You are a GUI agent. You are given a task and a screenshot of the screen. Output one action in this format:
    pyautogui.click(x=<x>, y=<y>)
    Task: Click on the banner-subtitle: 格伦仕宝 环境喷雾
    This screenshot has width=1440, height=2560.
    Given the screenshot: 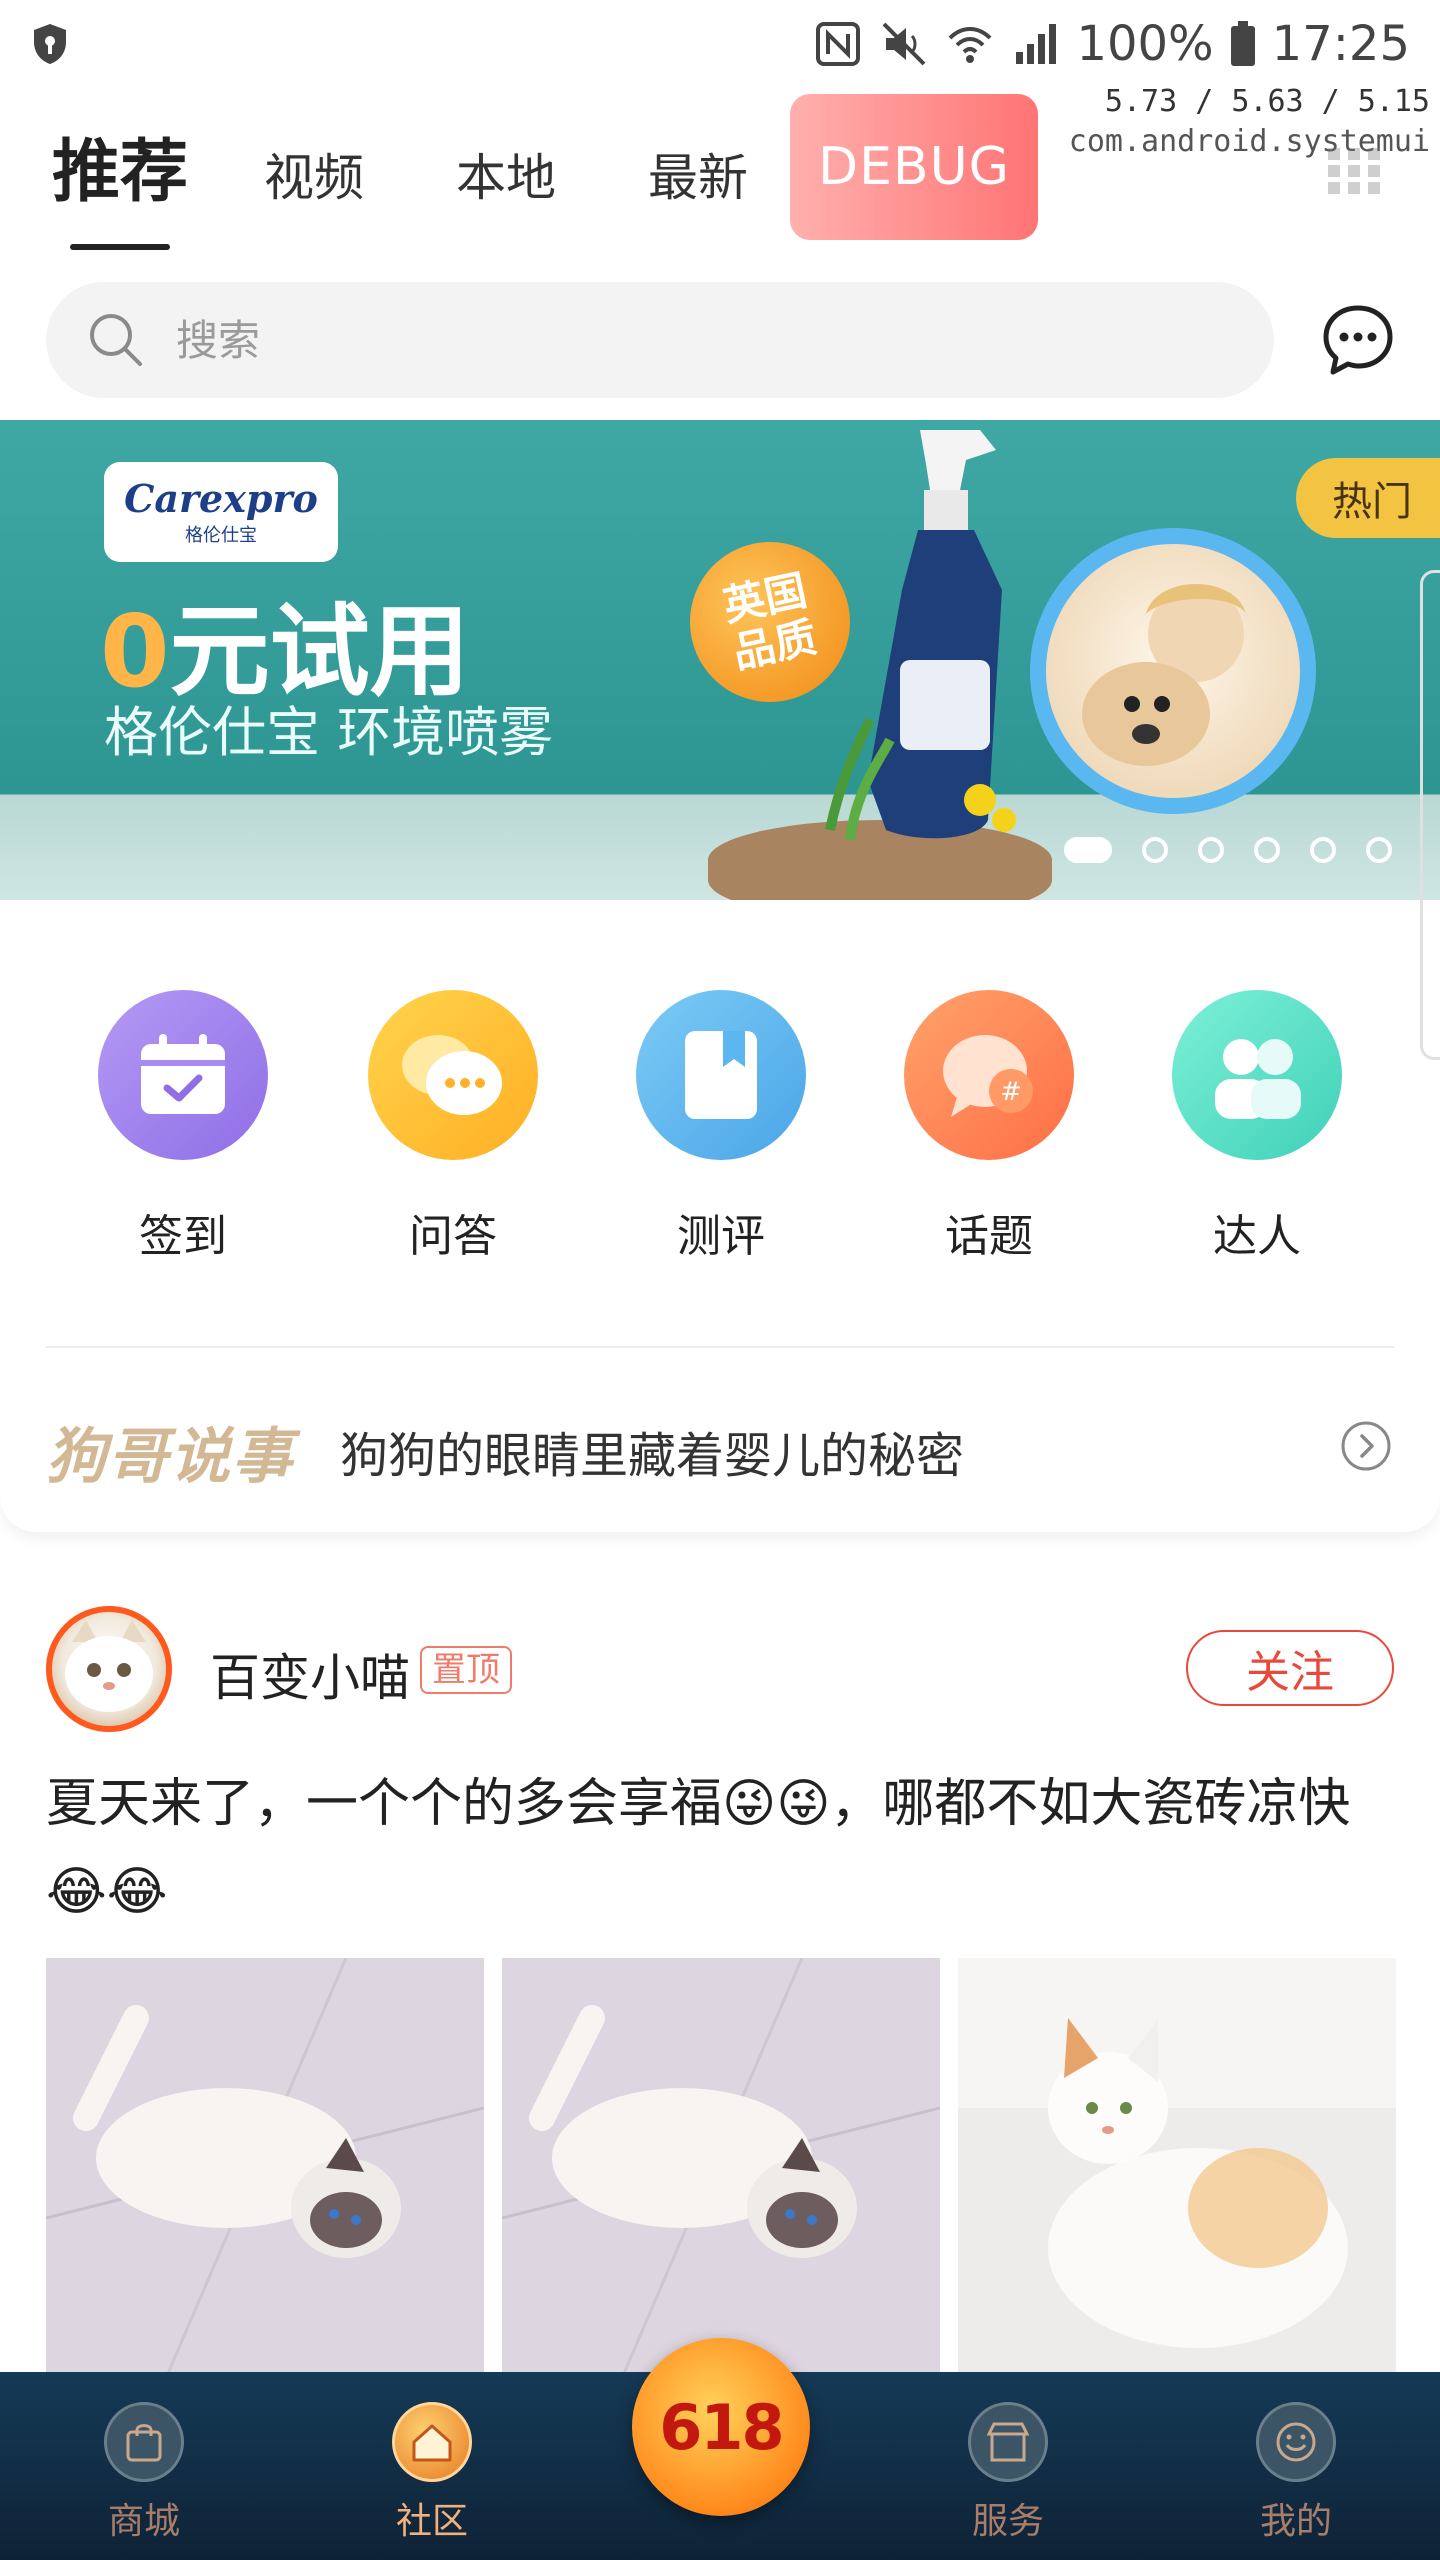 What is the action you would take?
    pyautogui.click(x=329, y=732)
    